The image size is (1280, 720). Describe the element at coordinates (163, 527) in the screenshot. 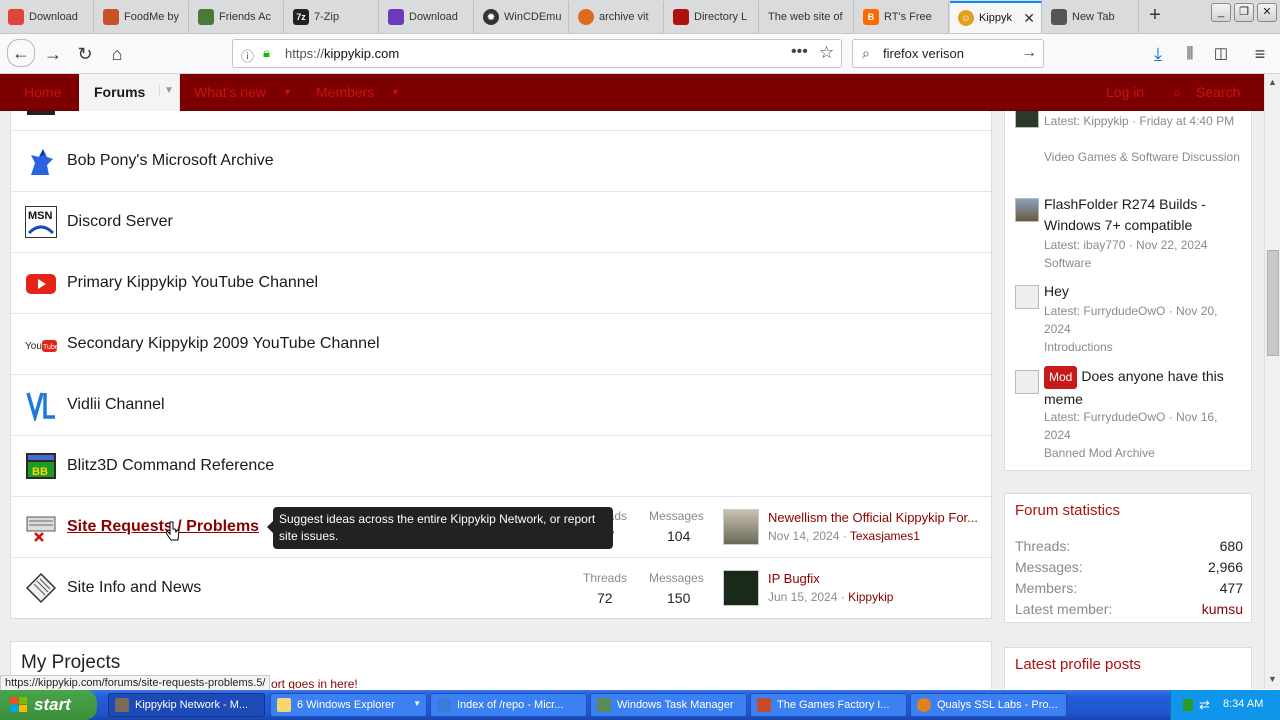

I see `node-title: Site Requests / Problems` at that location.